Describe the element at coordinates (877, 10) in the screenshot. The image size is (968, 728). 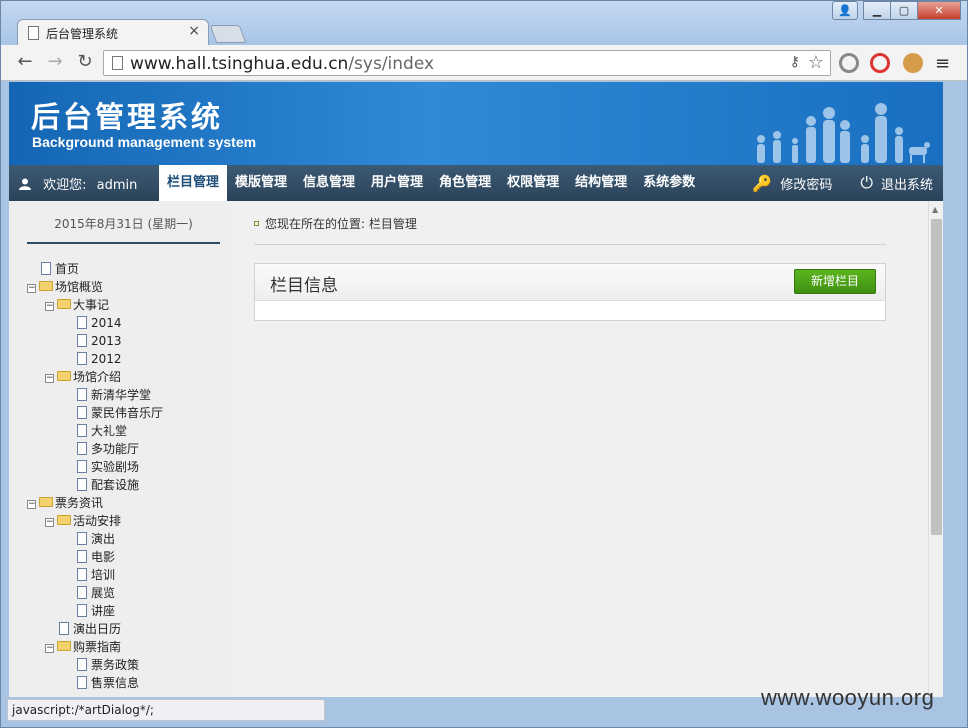
I see `minimize-button: ▁` at that location.